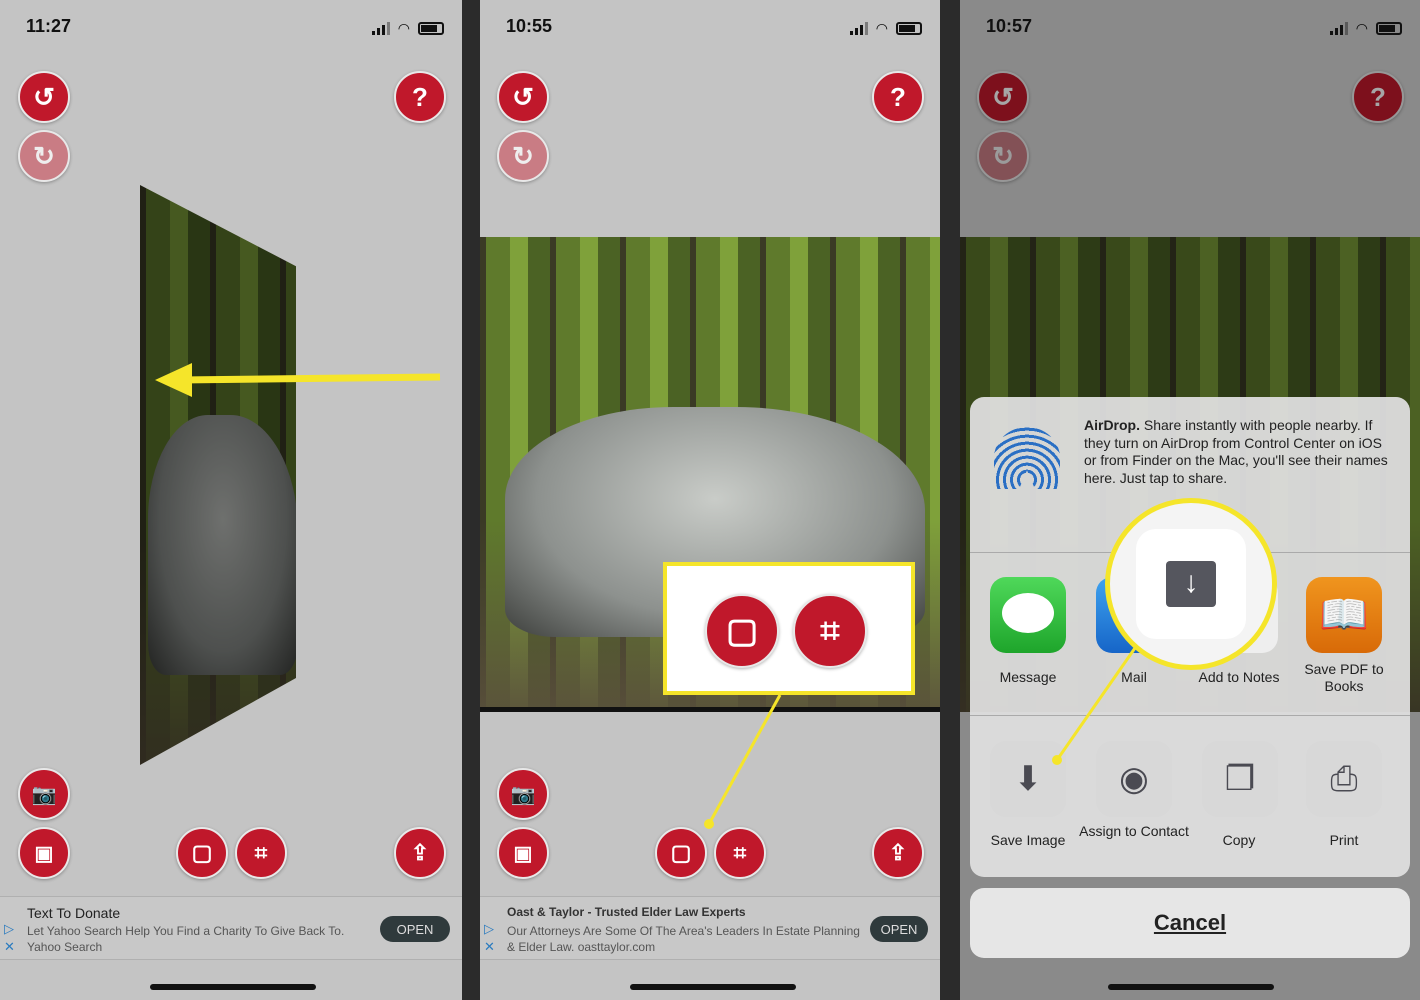 This screenshot has width=1420, height=1000. What do you see at coordinates (1009, 26) in the screenshot?
I see `status-time: 10:57` at bounding box center [1009, 26].